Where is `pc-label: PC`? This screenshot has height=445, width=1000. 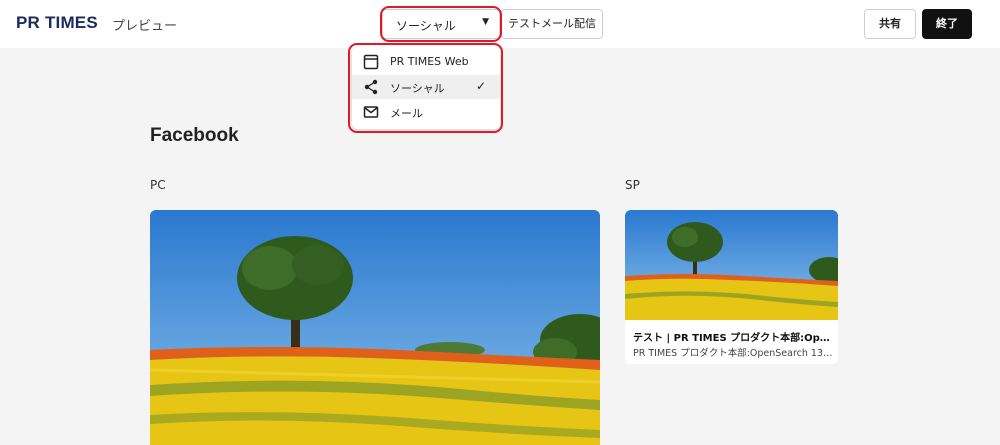
pc-label: PC is located at coordinates (158, 185).